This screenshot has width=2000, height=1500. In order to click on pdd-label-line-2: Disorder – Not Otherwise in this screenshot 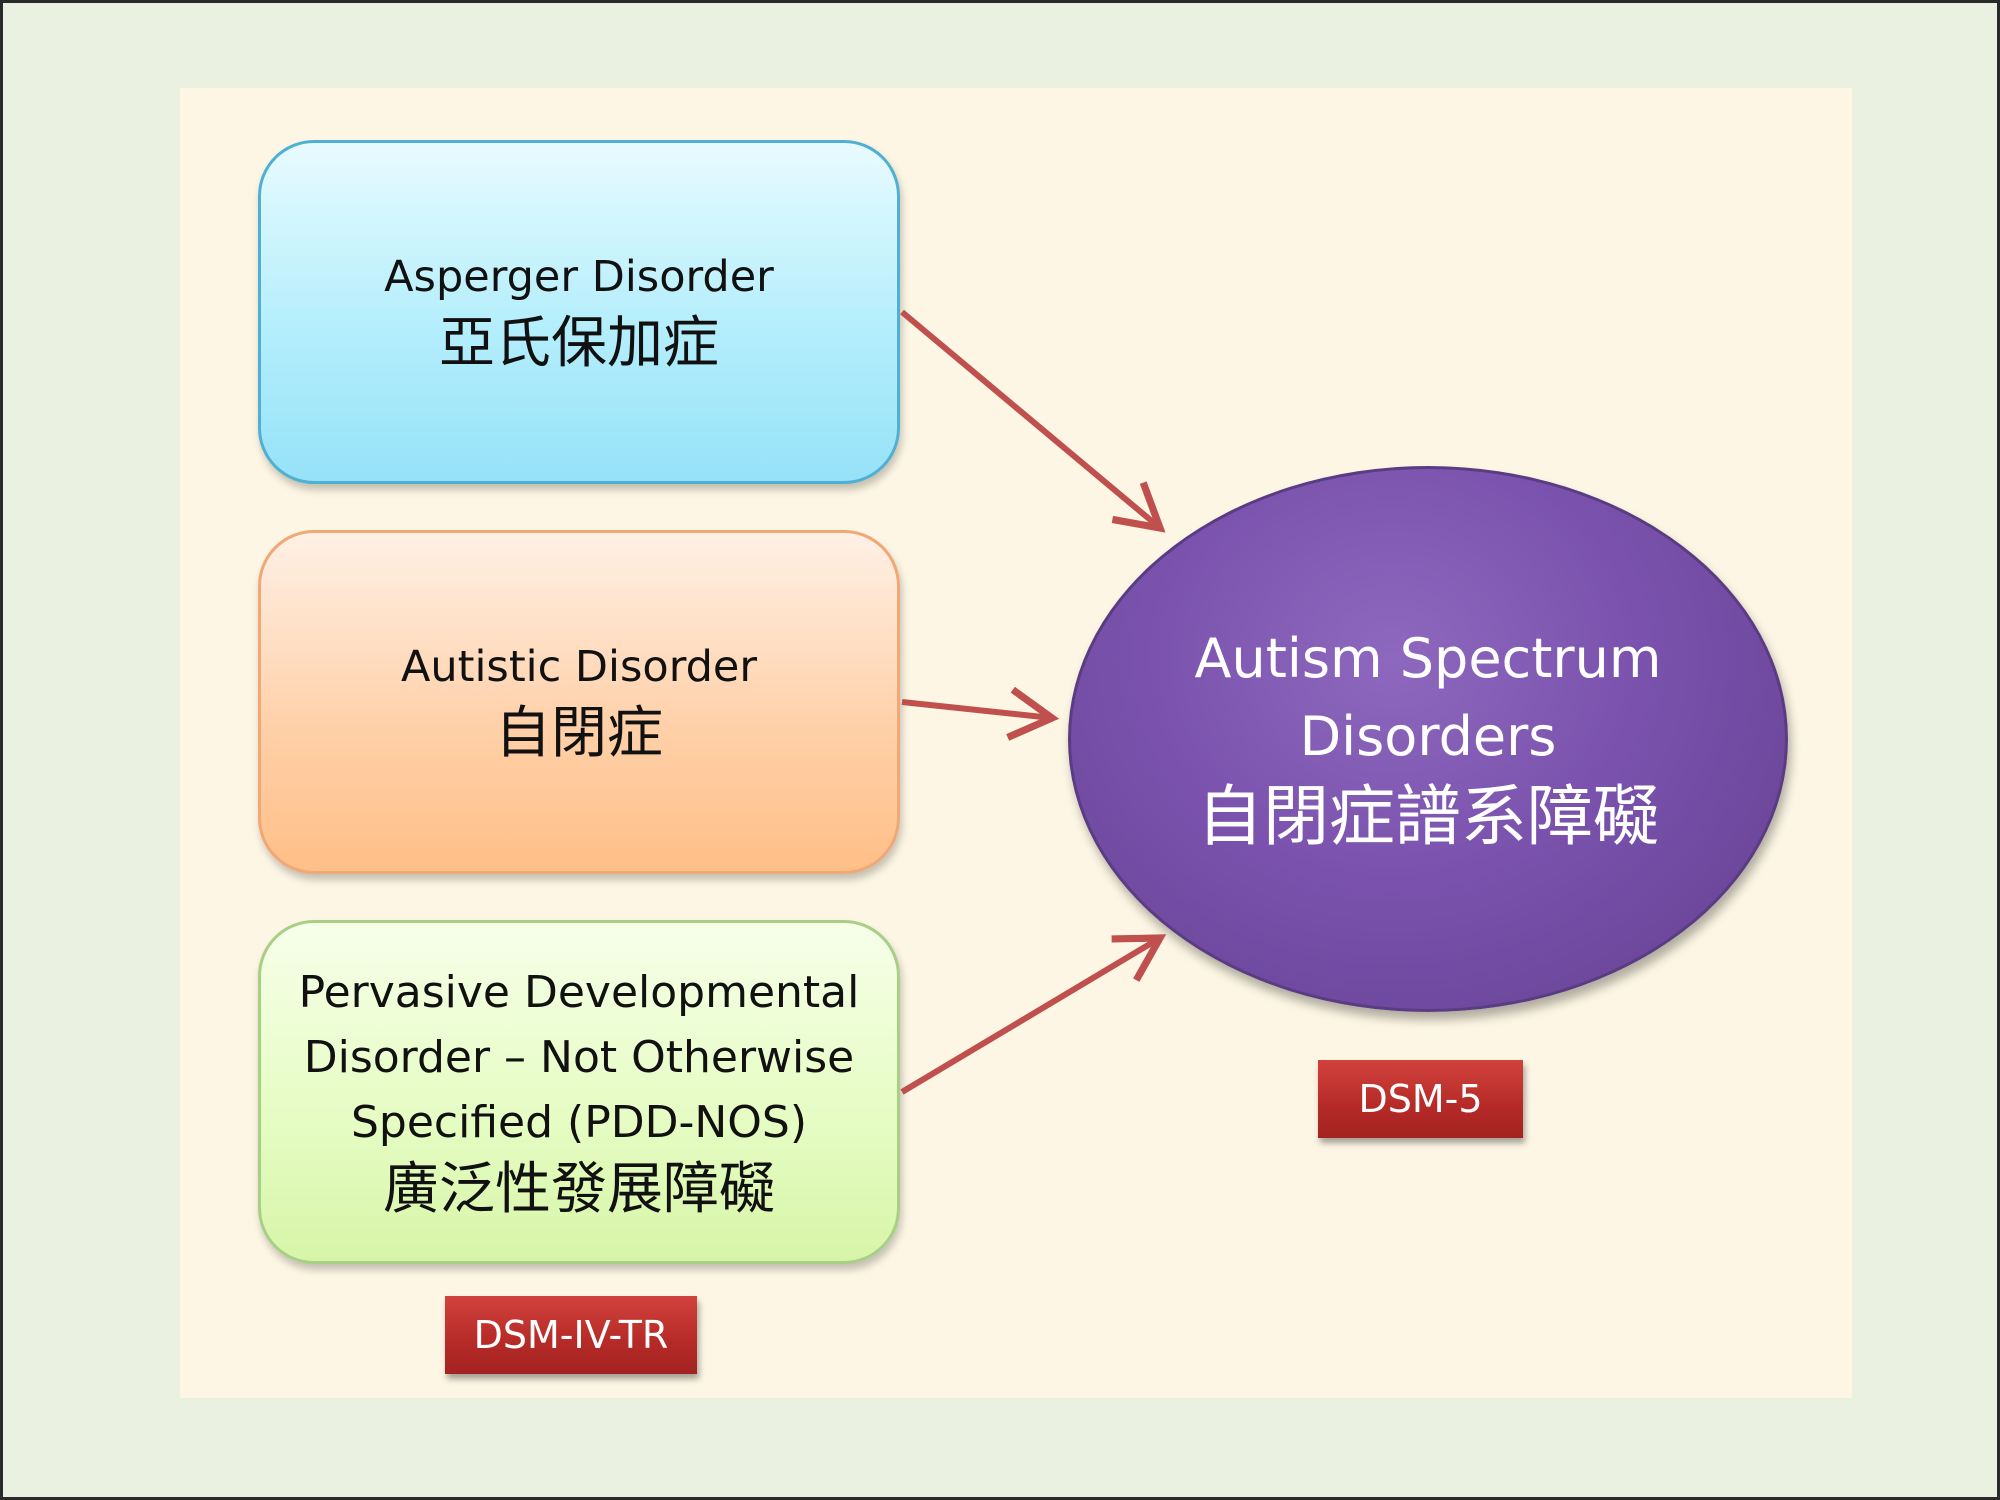, I will do `click(579, 1057)`.